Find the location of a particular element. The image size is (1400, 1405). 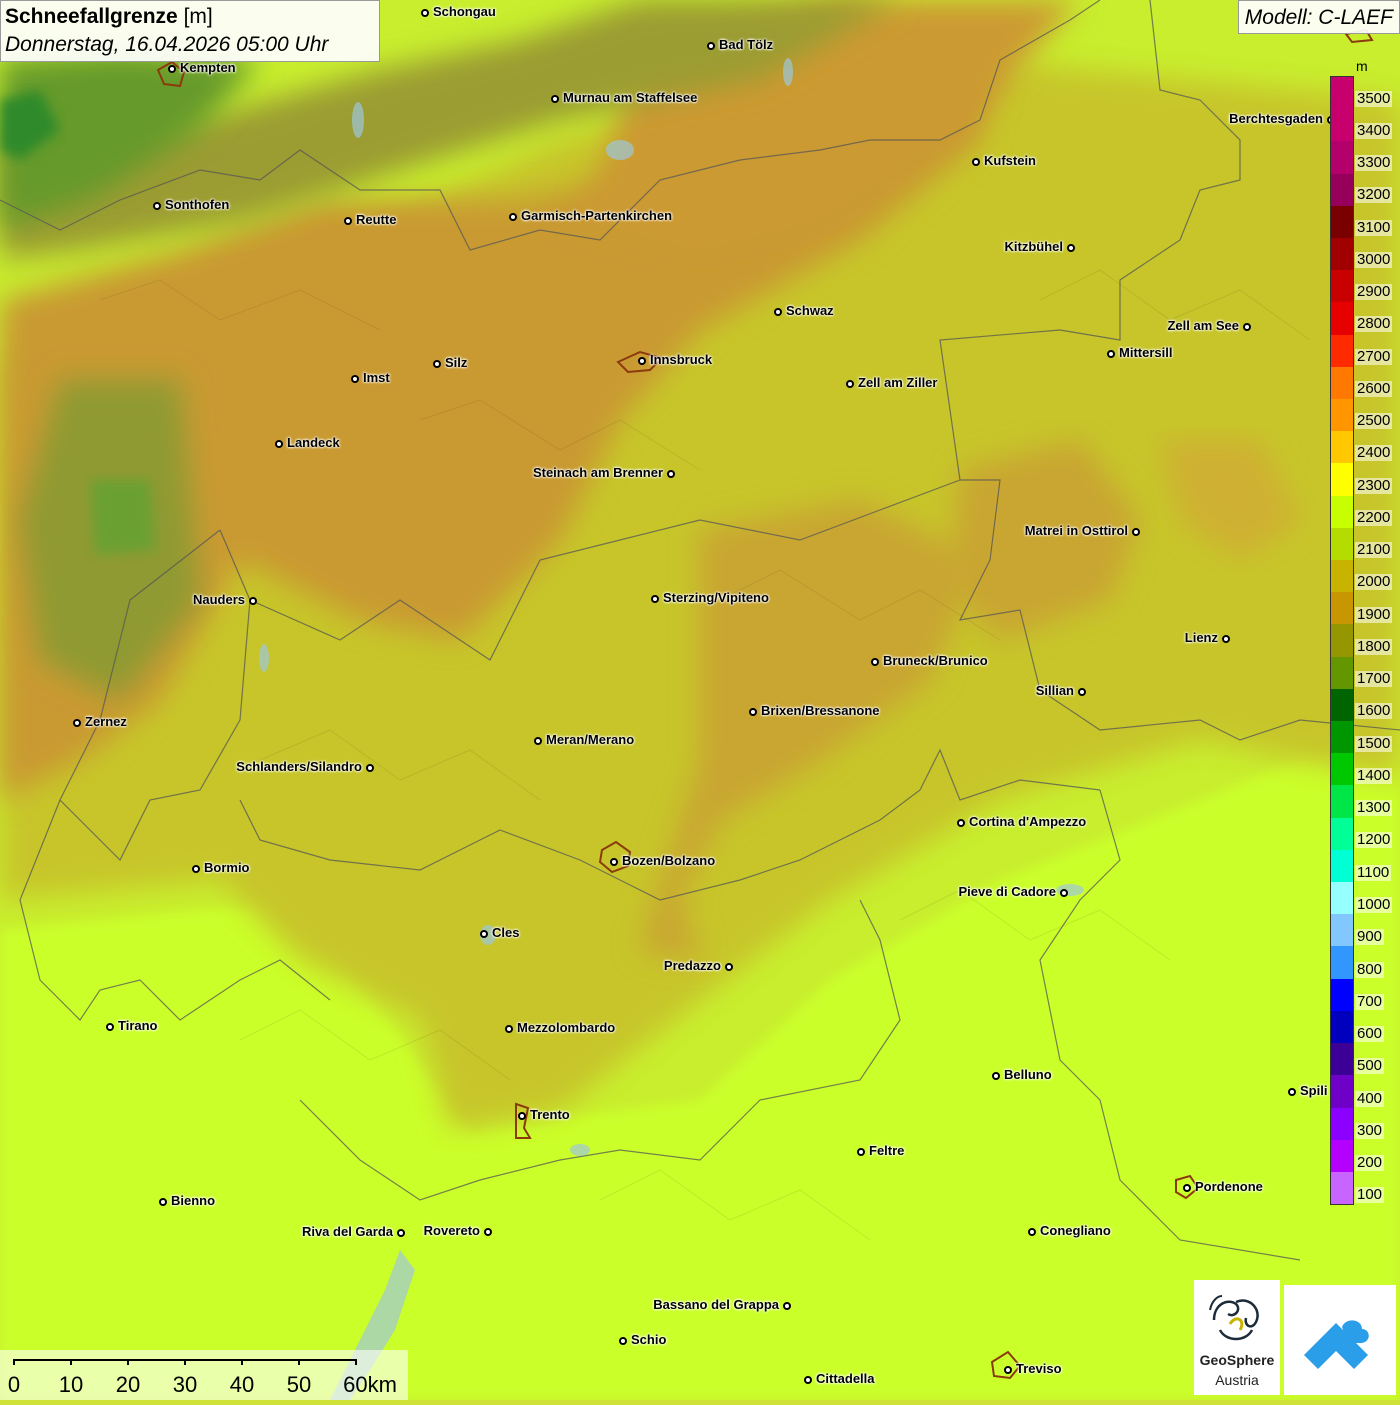

city-label: Belluno is located at coordinates (1028, 1074).